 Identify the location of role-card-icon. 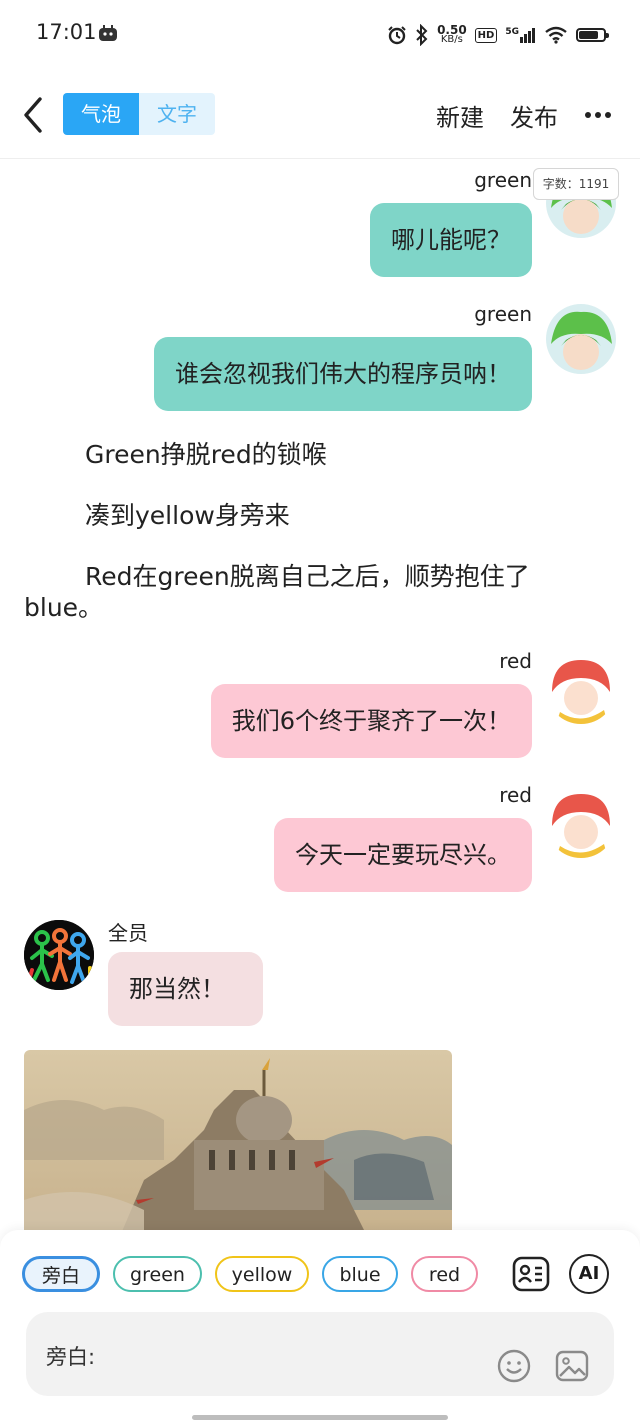
(531, 1274).